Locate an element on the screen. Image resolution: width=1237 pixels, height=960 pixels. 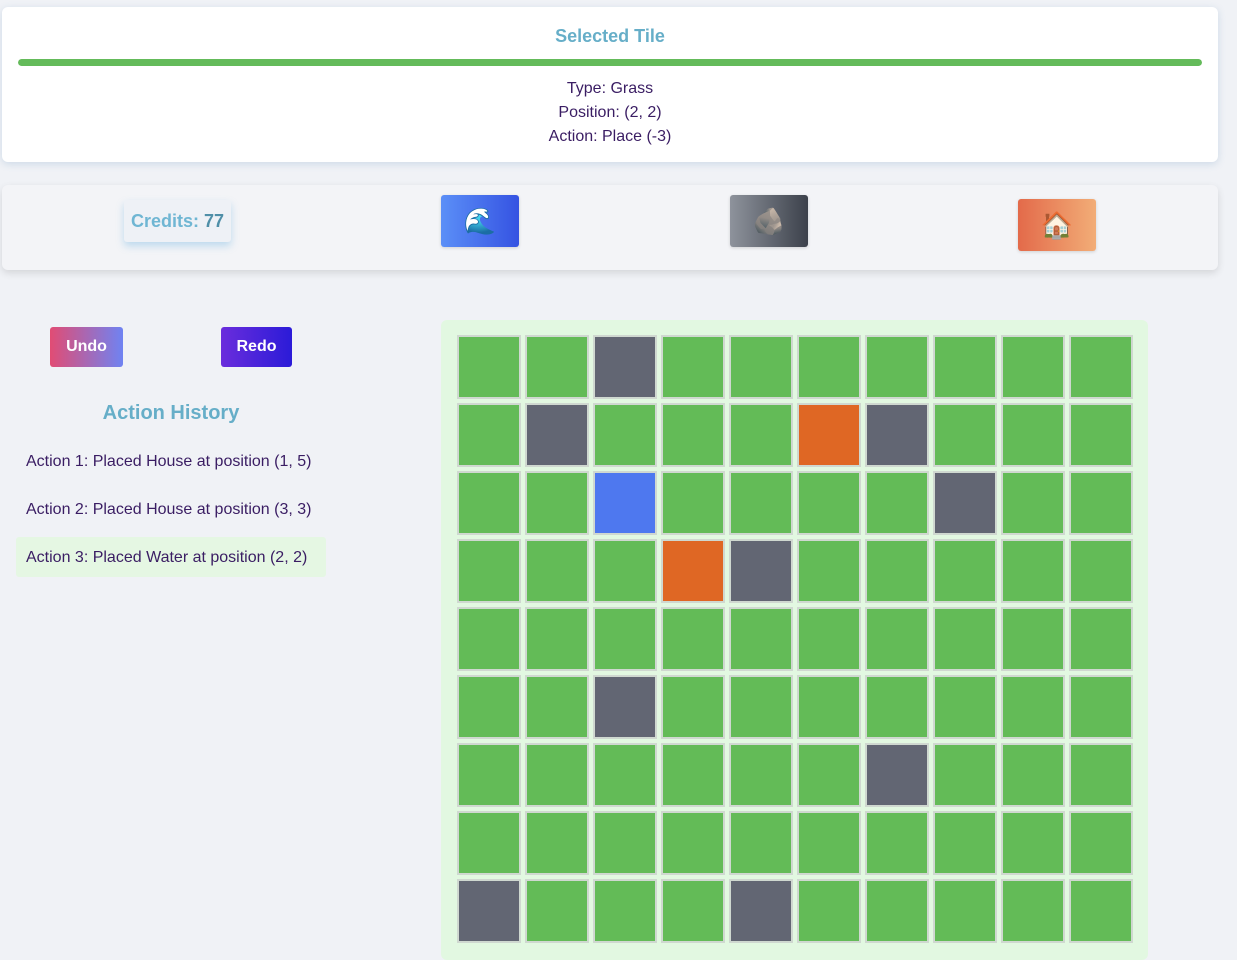
house-tool-button: 🏠 is located at coordinates (1057, 225).